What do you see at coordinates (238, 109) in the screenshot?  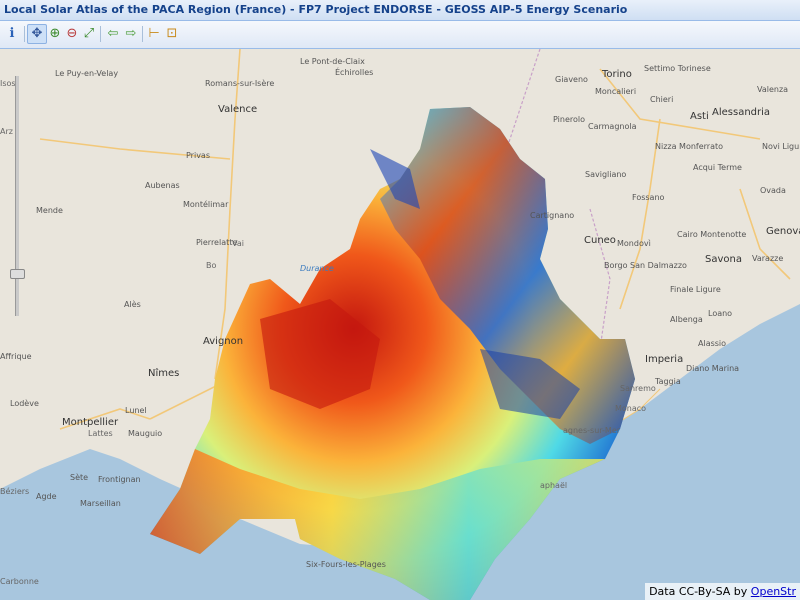 I see `city-label: Valence` at bounding box center [238, 109].